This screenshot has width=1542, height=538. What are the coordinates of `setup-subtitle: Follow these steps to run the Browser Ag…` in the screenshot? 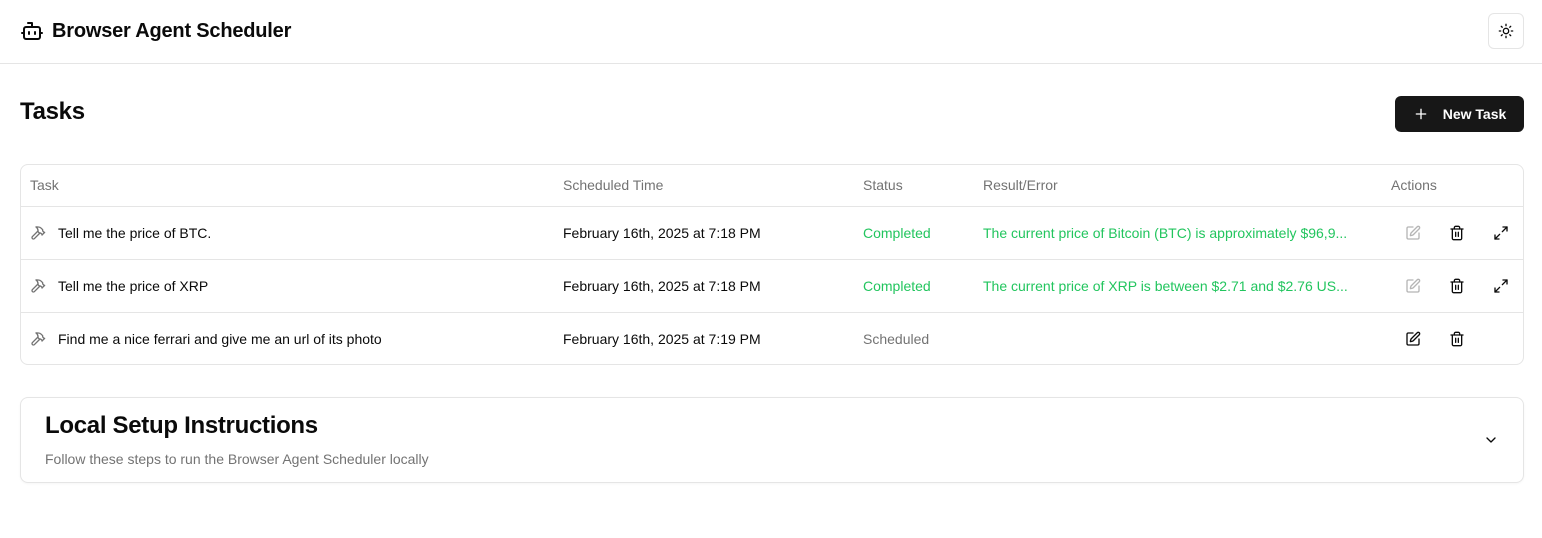 It's located at (237, 459).